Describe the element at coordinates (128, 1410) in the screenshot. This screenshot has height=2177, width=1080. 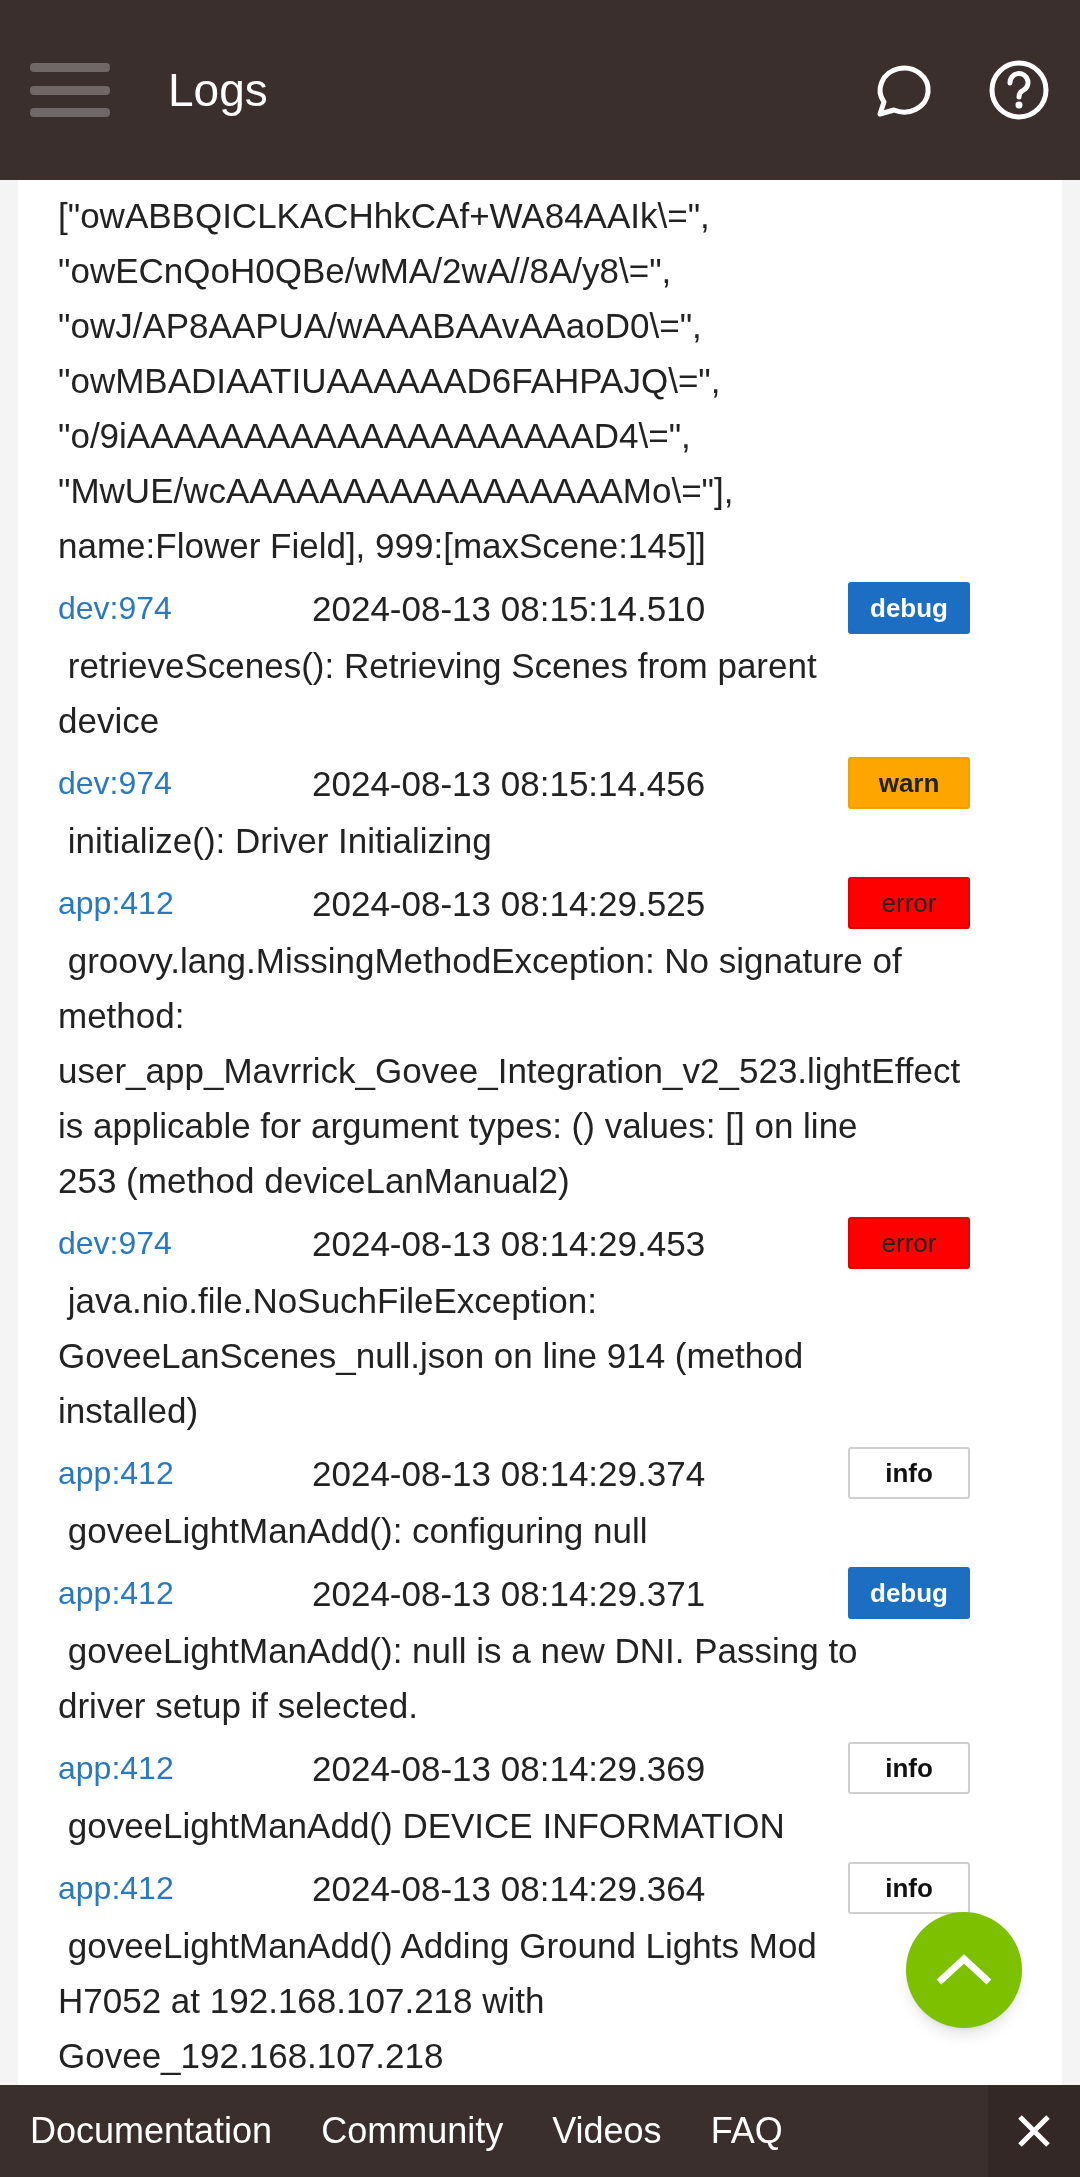
I see `log-message-line: installed)` at that location.